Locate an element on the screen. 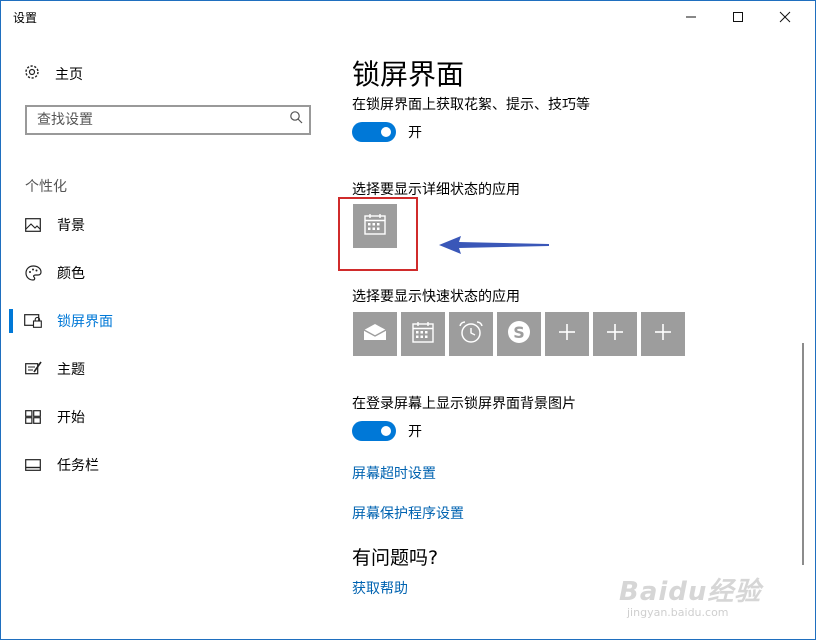 Image resolution: width=816 pixels, height=640 pixels. start-icon is located at coordinates (33, 417).